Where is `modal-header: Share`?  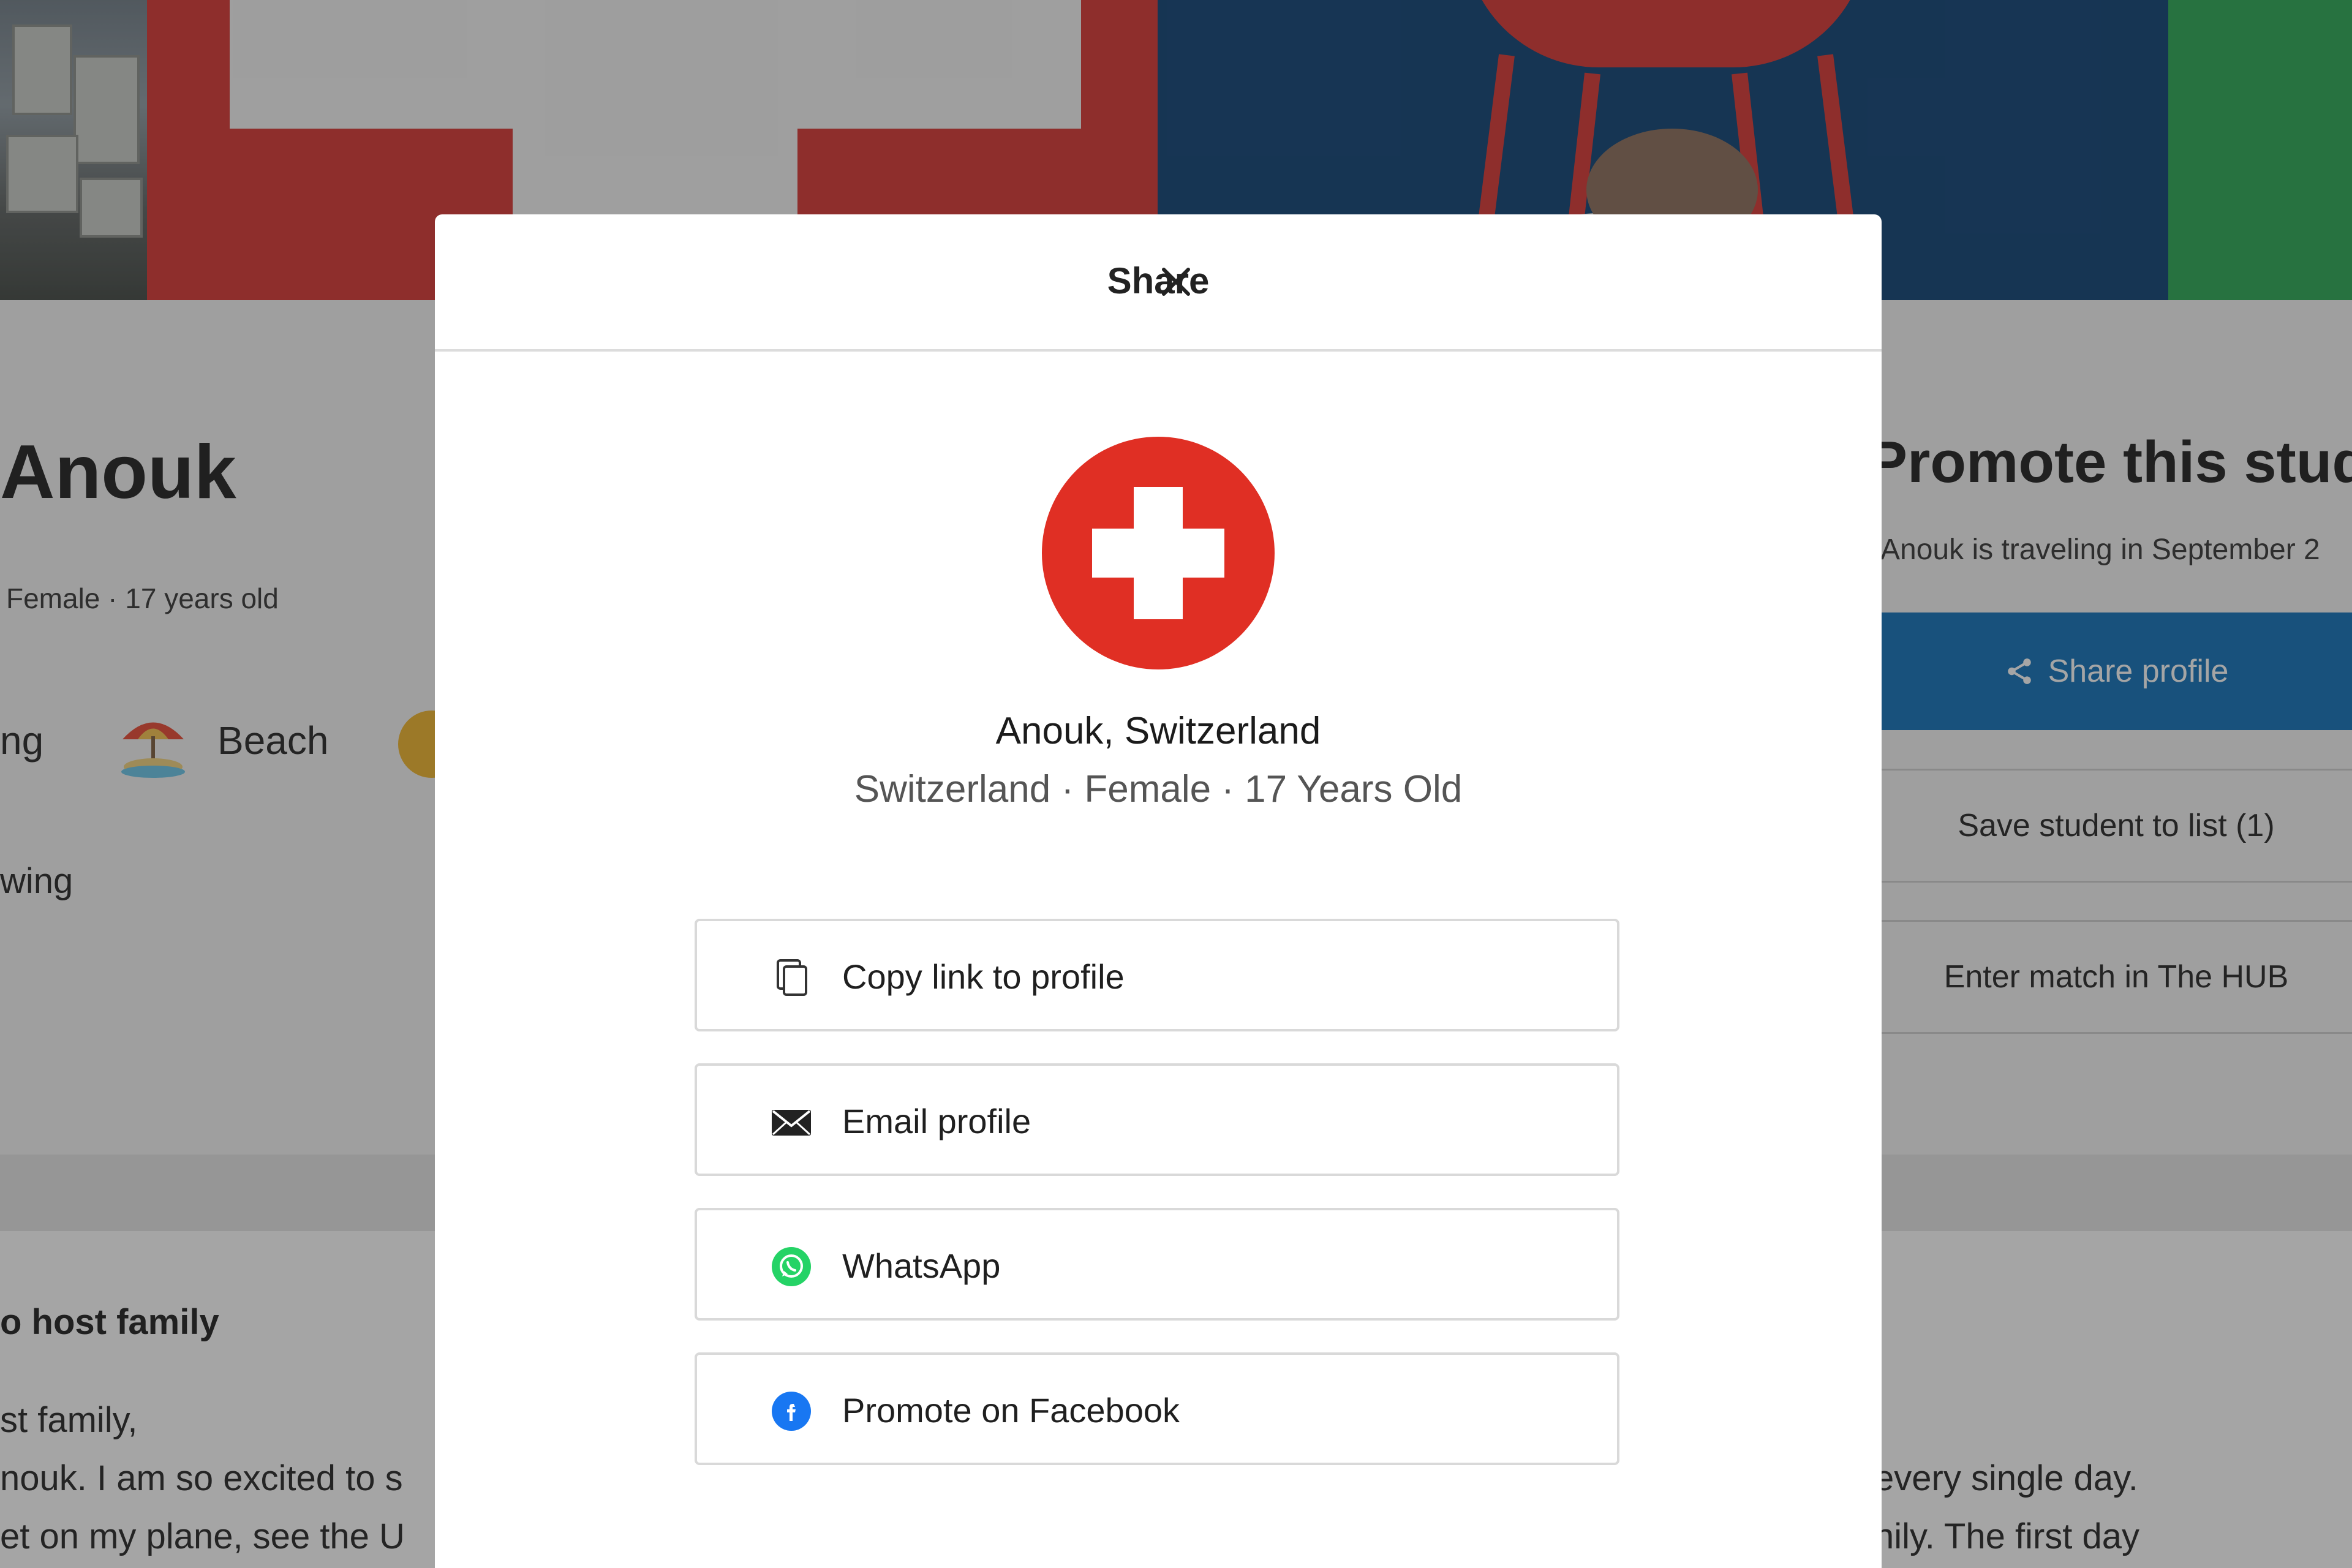 modal-header: Share is located at coordinates (1159, 283).